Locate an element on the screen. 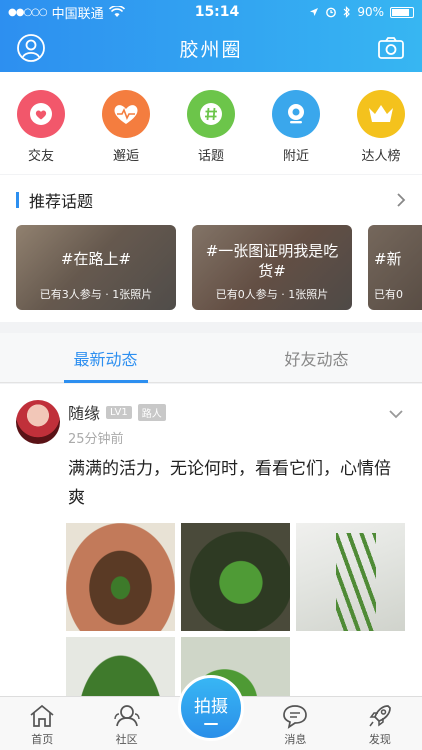 The height and width of the screenshot is (750, 422). feed-tabs: 最新动态 好友动态 is located at coordinates (211, 358).